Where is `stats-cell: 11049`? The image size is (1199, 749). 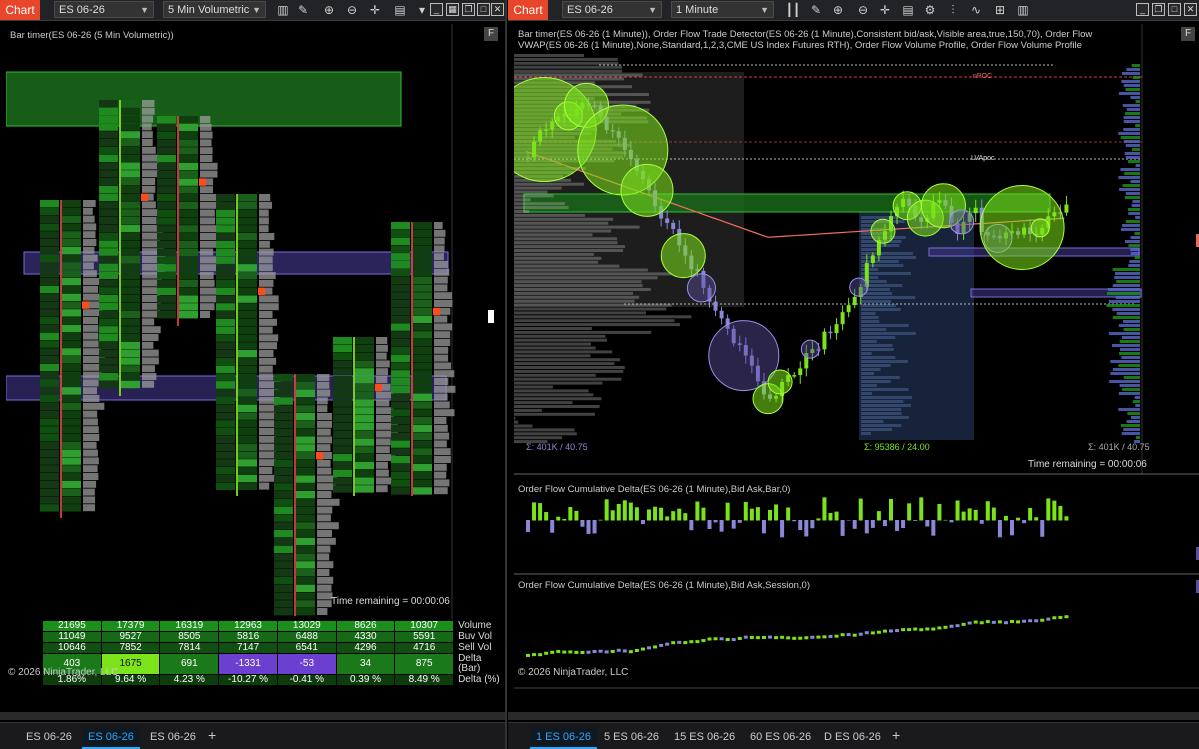 stats-cell: 11049 is located at coordinates (72, 637).